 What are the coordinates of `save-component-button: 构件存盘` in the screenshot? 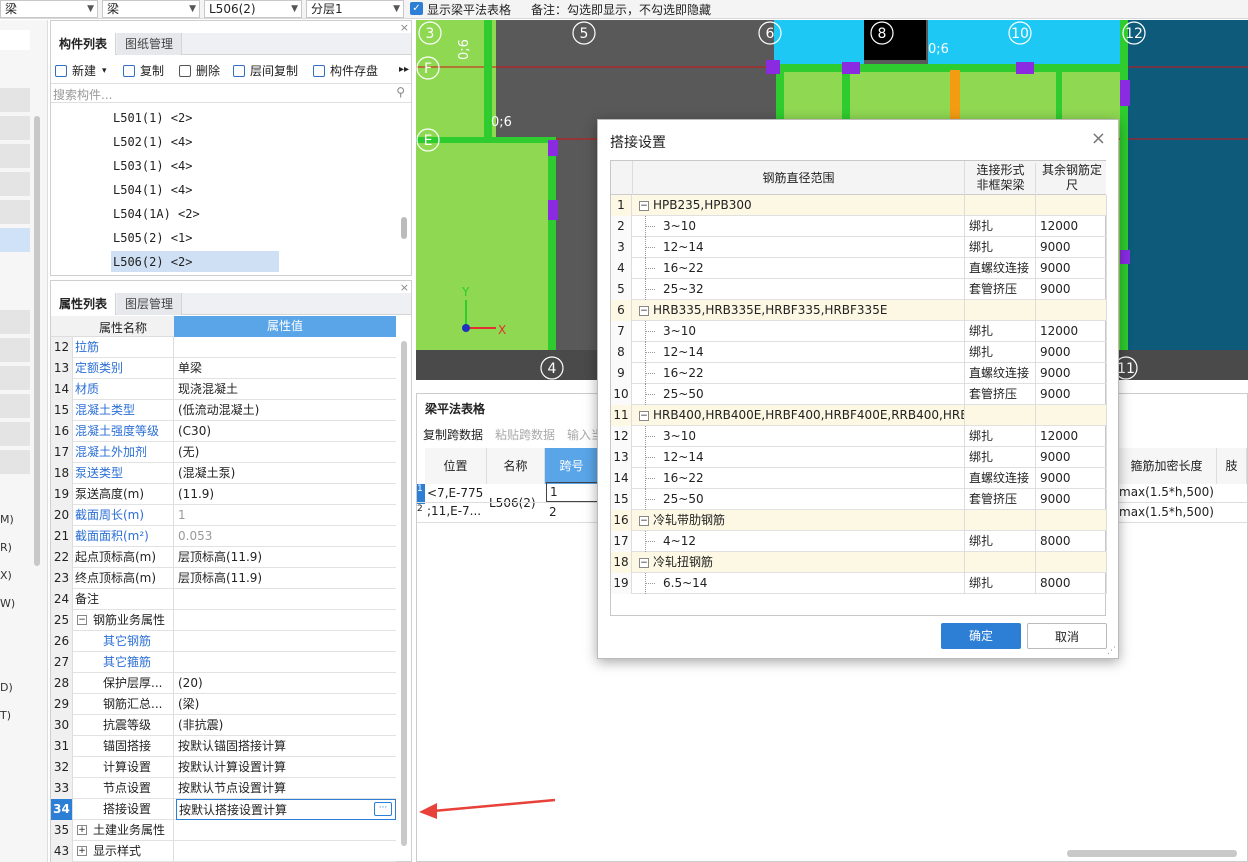 It's located at (345, 70).